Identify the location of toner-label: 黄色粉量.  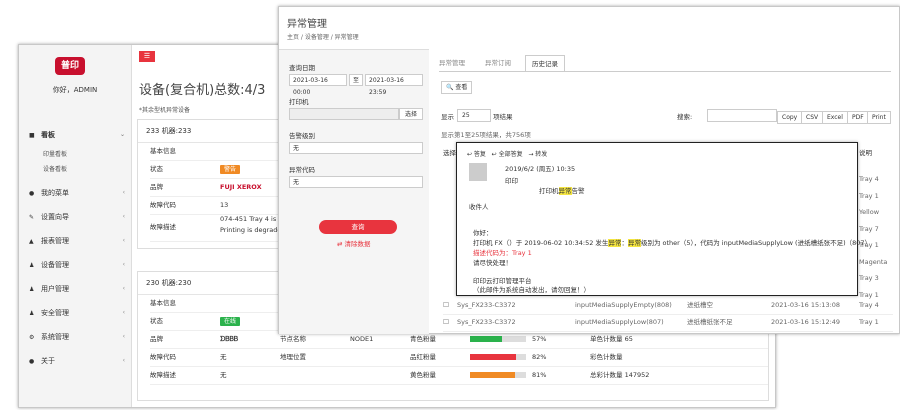
(423, 375).